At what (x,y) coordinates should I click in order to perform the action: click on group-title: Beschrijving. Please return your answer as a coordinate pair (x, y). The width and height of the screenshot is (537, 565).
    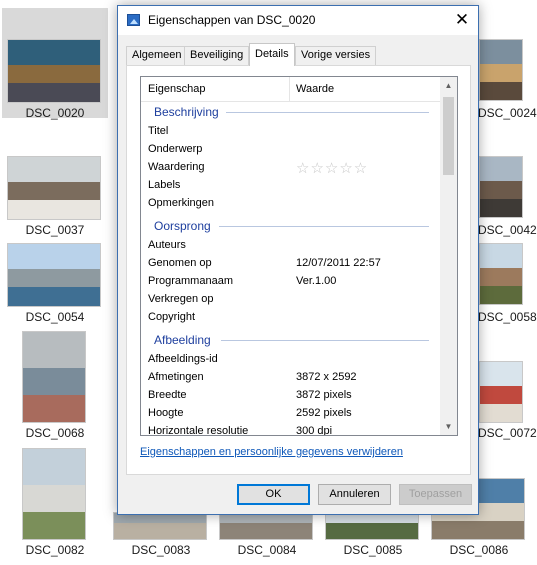
    Looking at the image, I should click on (186, 112).